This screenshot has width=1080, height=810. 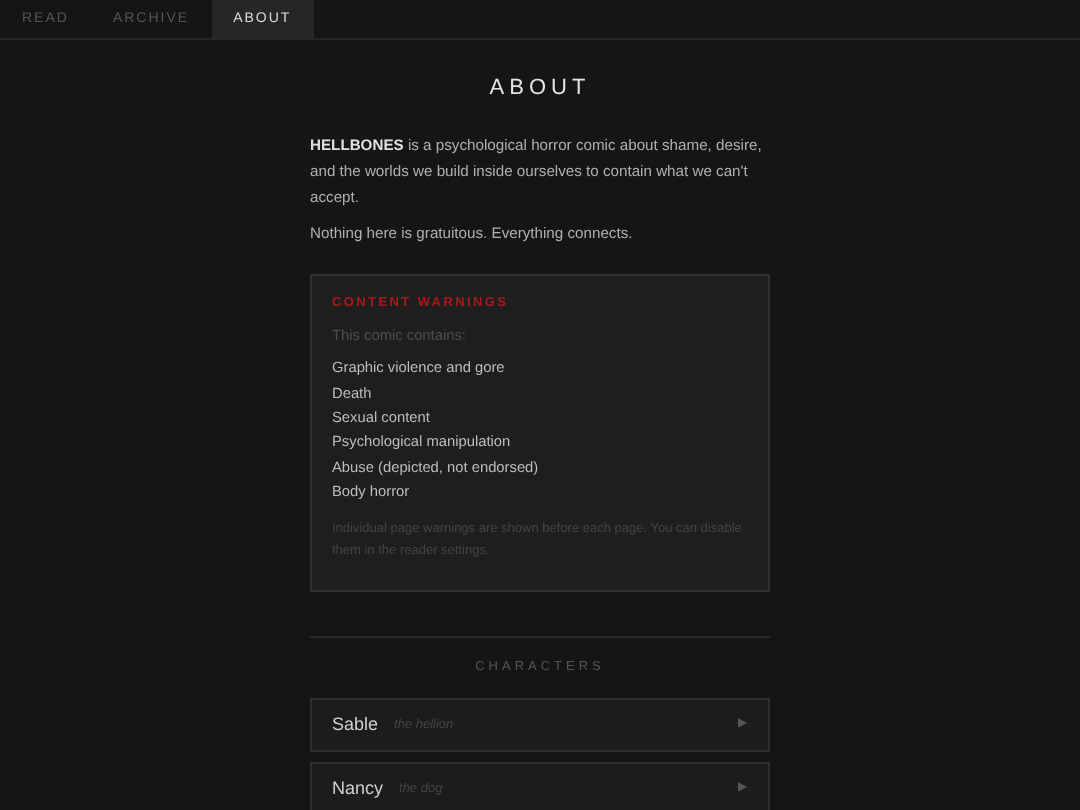 I want to click on page-title: ABOUT, so click(x=540, y=89).